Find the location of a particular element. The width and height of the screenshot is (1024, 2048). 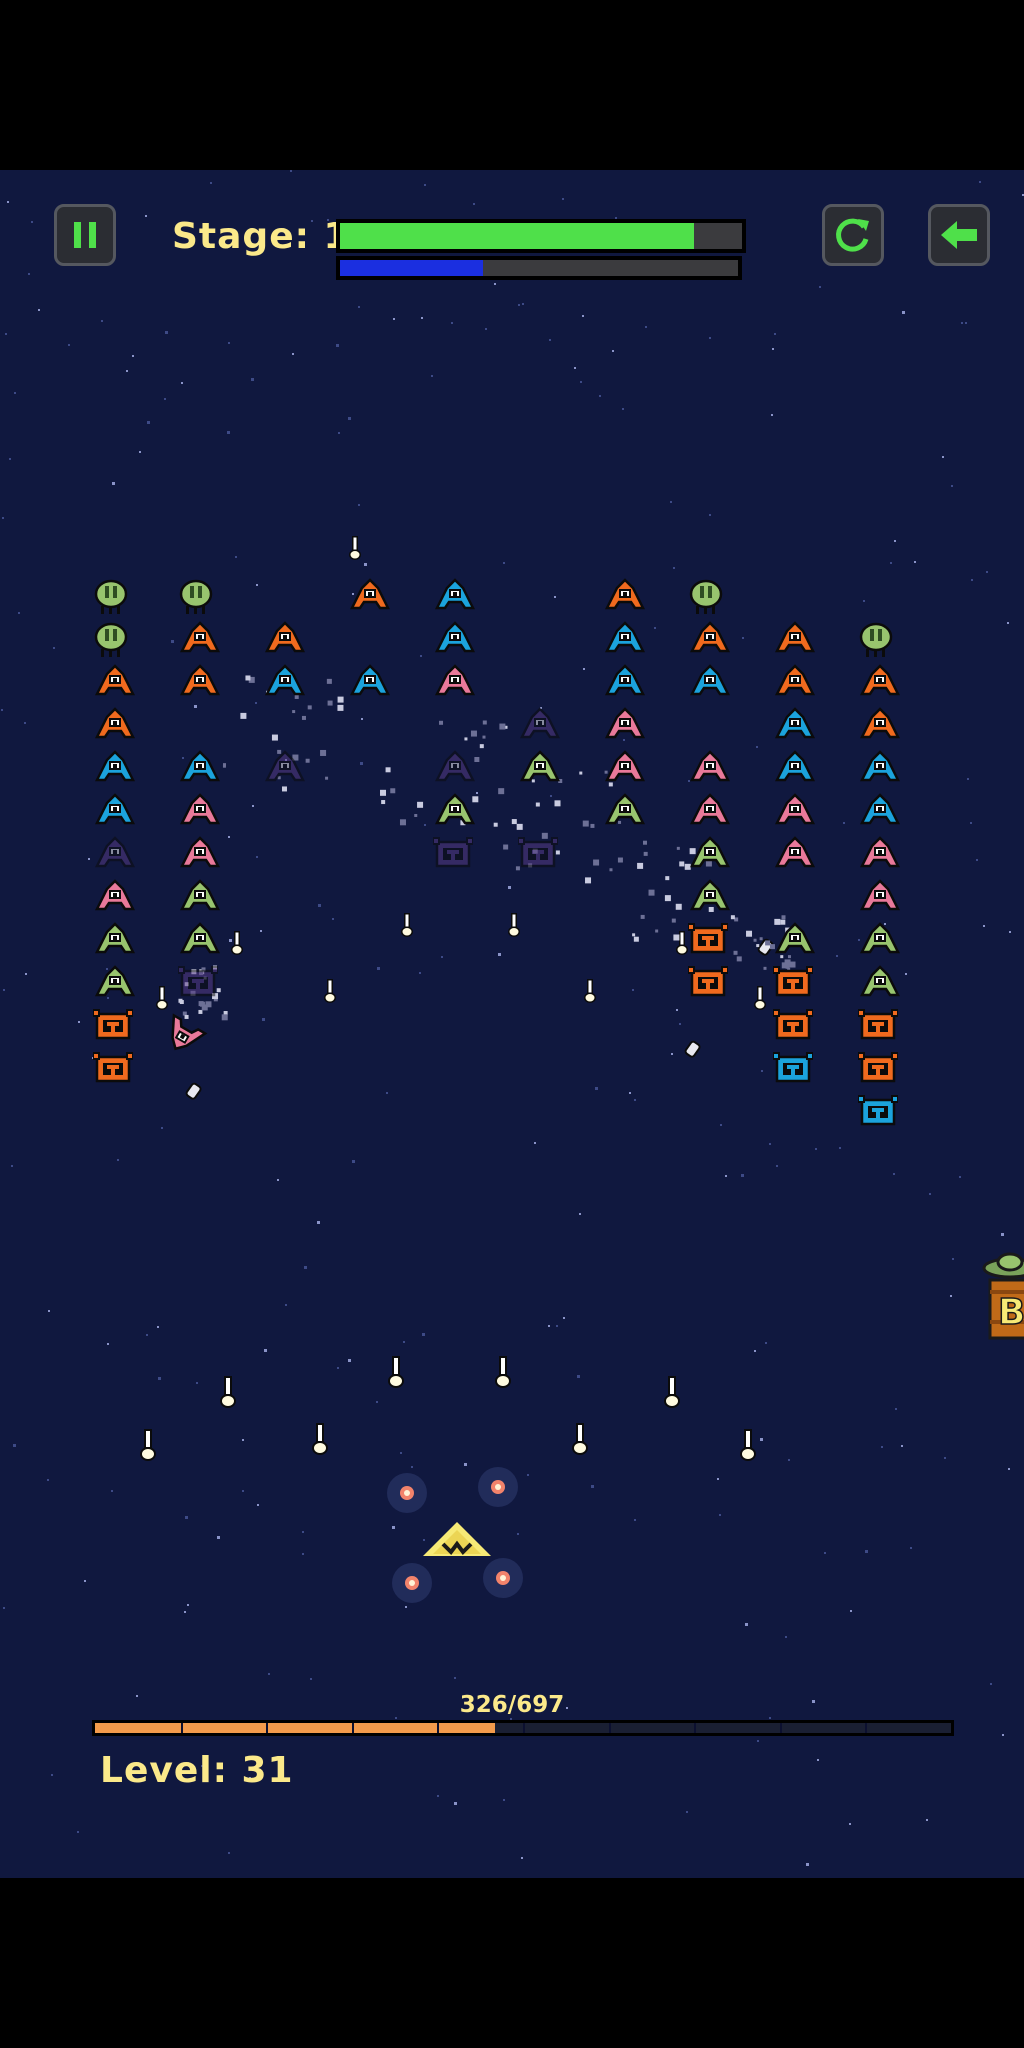

back-button is located at coordinates (959, 235).